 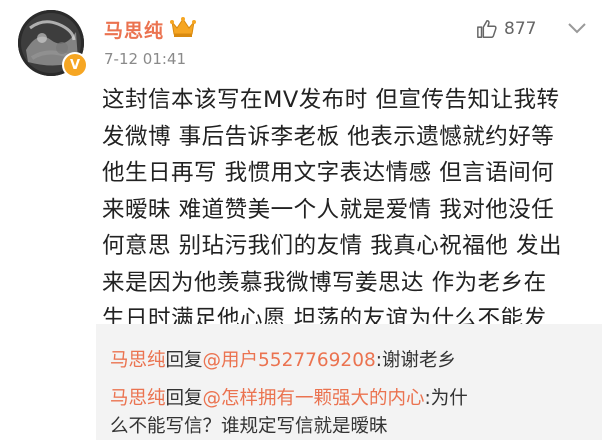 I want to click on reply-text: :为什, so click(x=446, y=398).